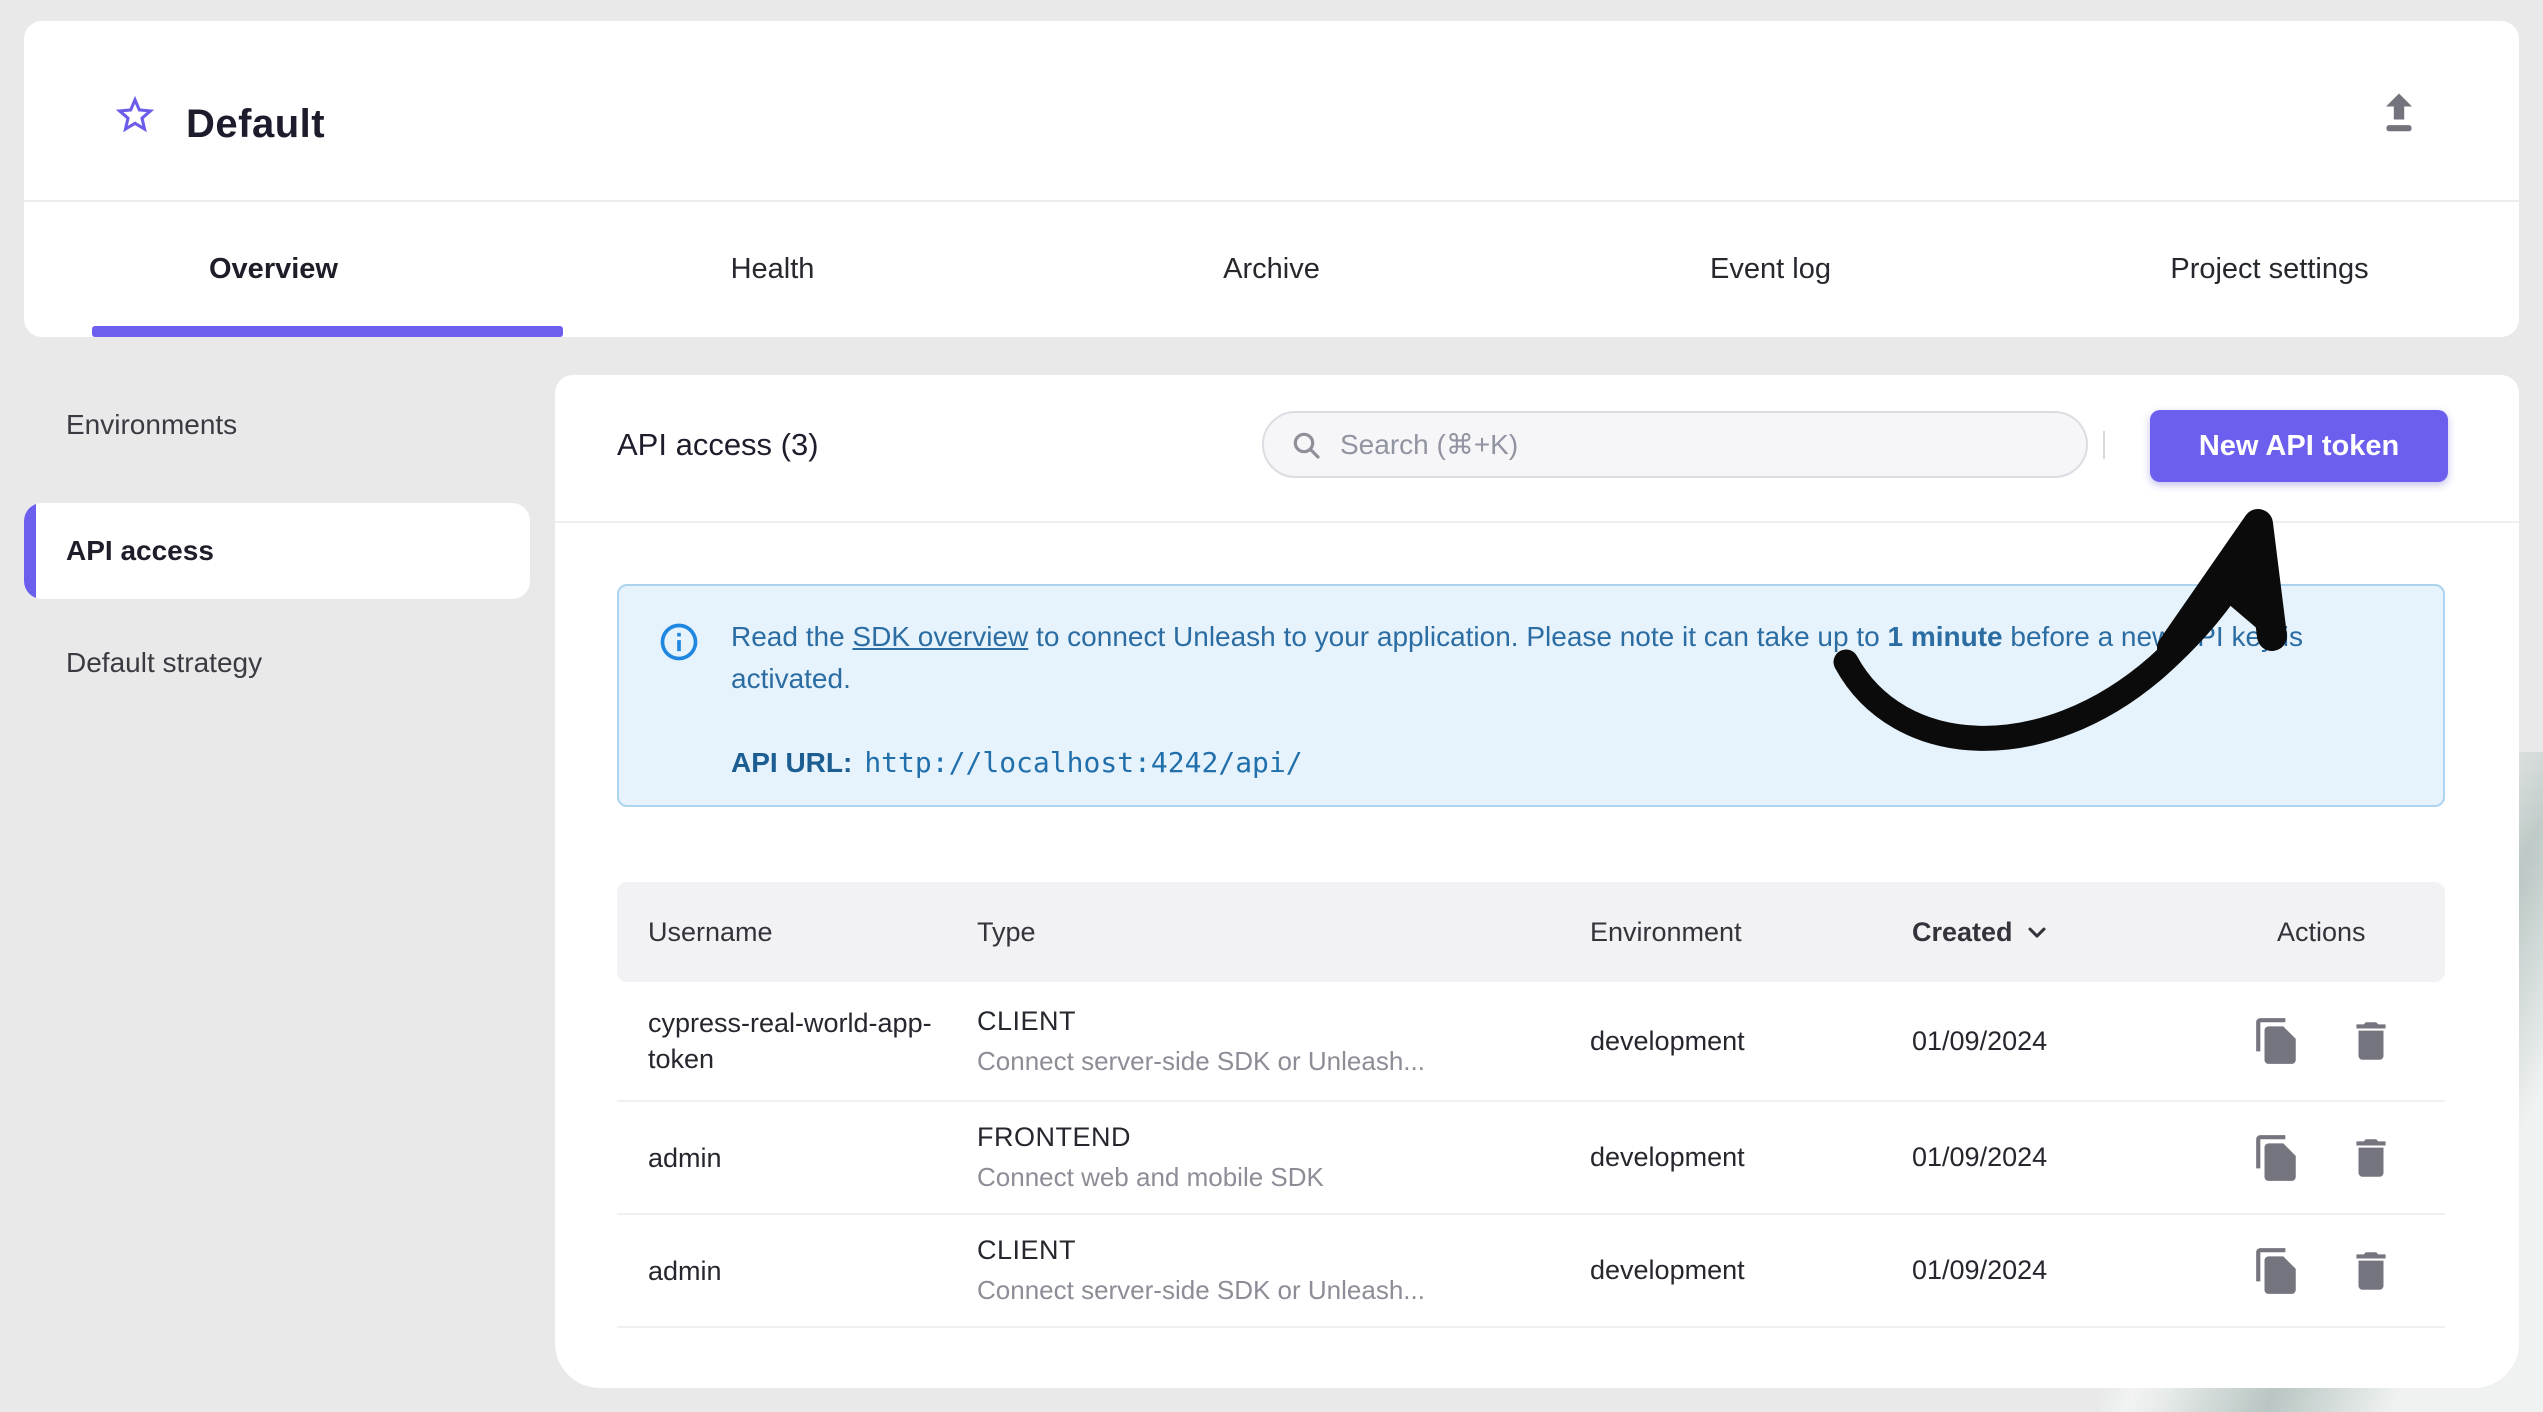 Image resolution: width=2543 pixels, height=1412 pixels. Describe the element at coordinates (1537, 522) in the screenshot. I see `panel-header-divider` at that location.